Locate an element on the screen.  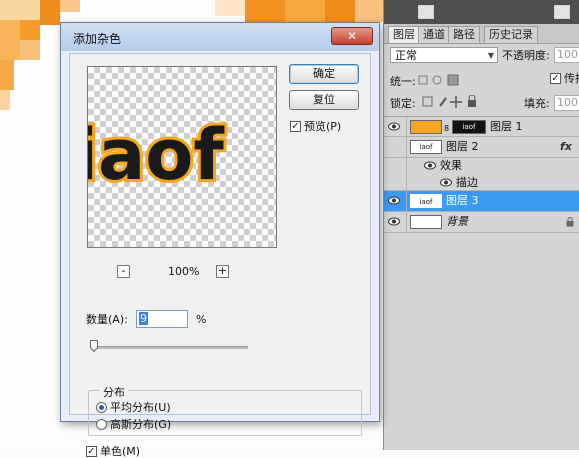
amount-unit: % is located at coordinates (201, 319).